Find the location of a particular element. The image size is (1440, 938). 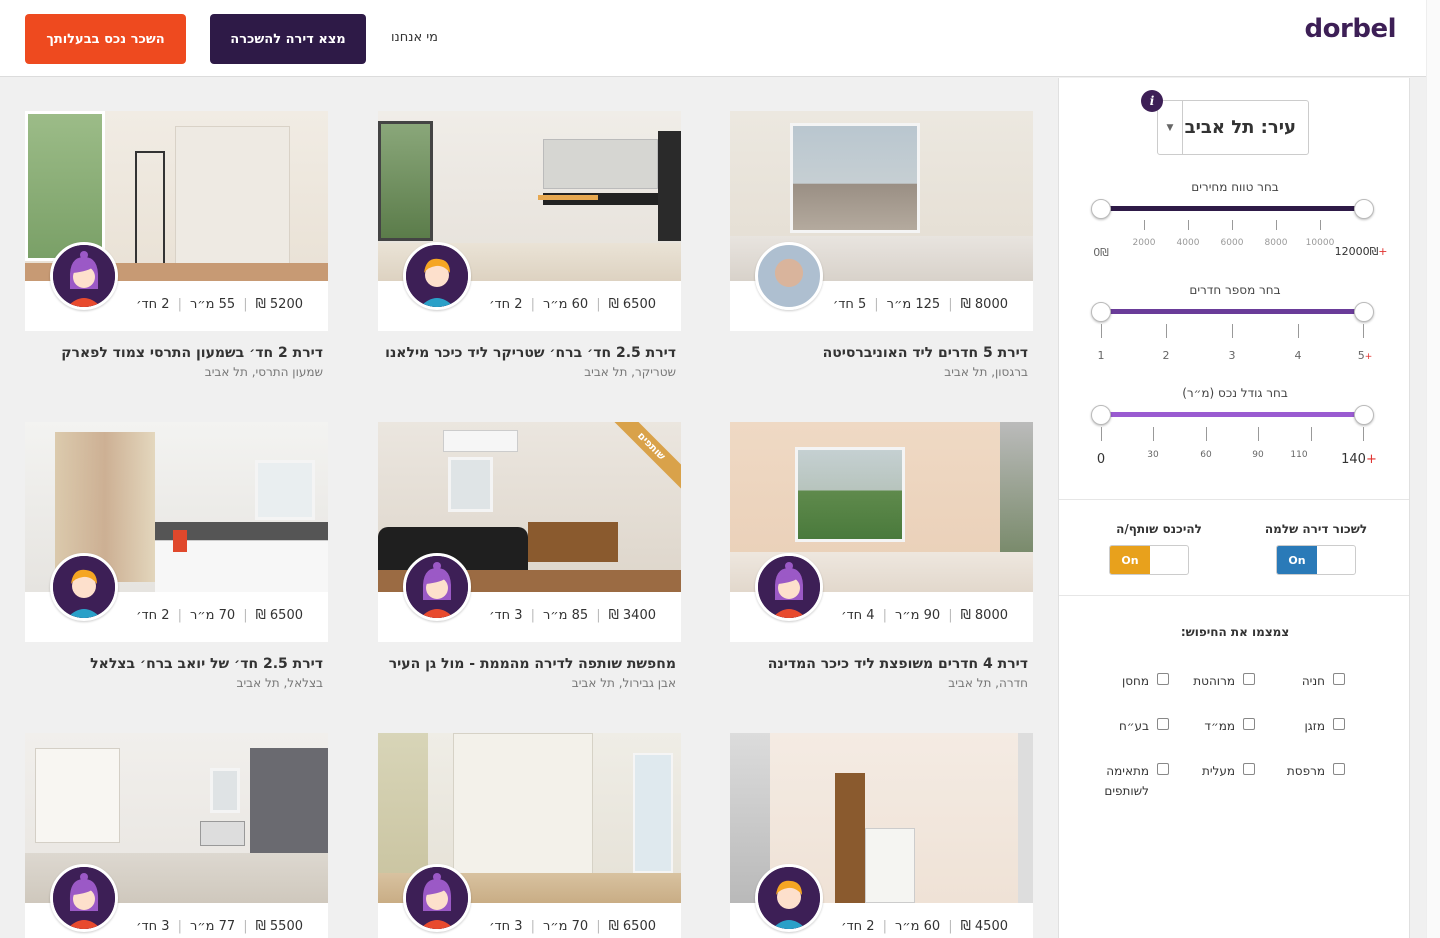

city-dropdown: ▼ עיר: תל אביב is located at coordinates (1233, 127).